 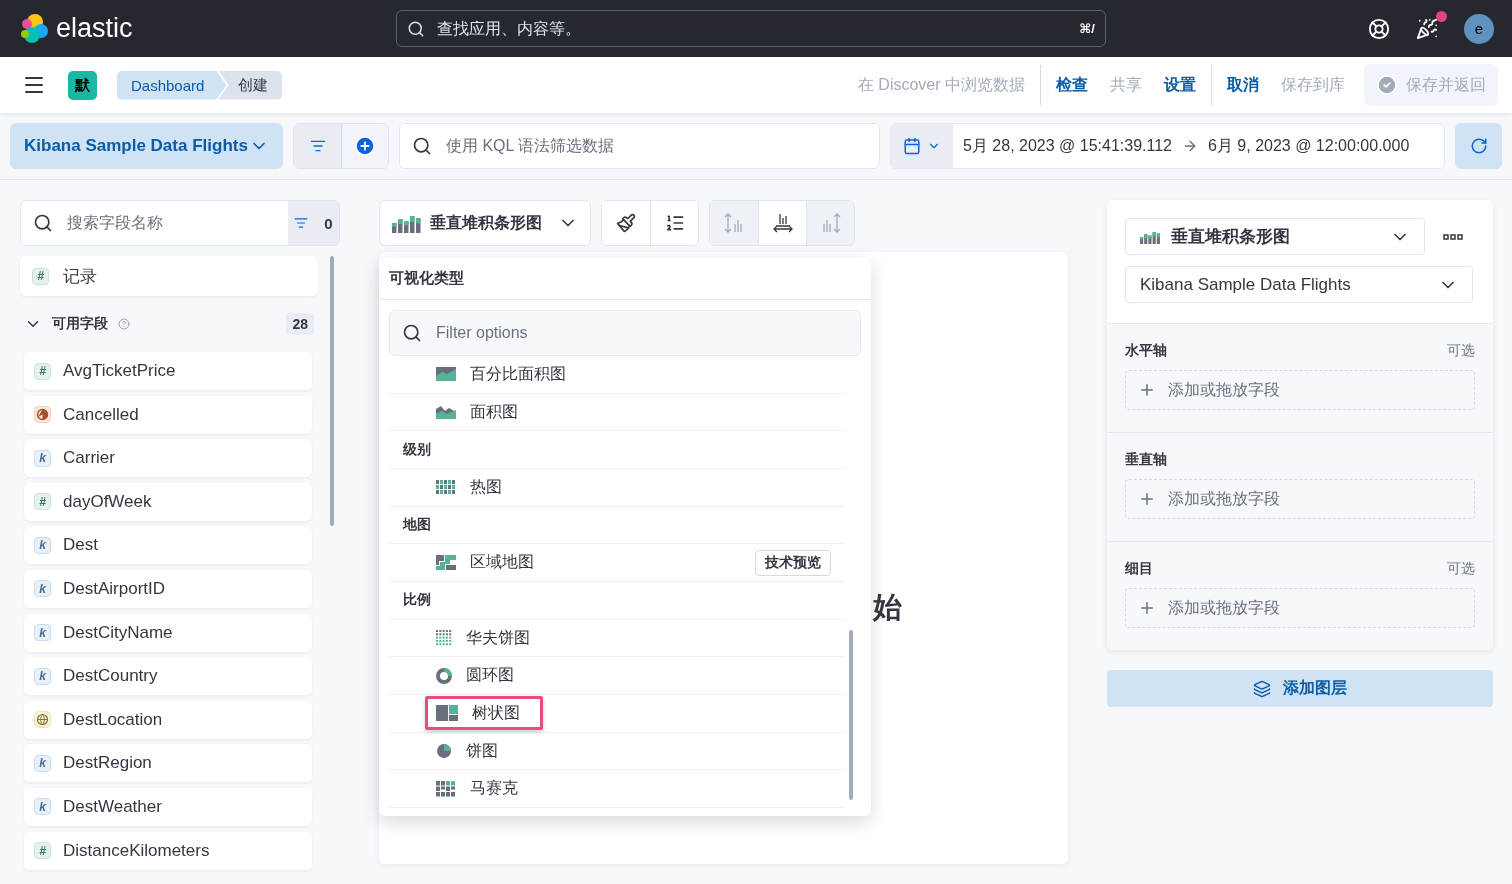 What do you see at coordinates (168, 676) in the screenshot?
I see `field-item: k DestCountry` at bounding box center [168, 676].